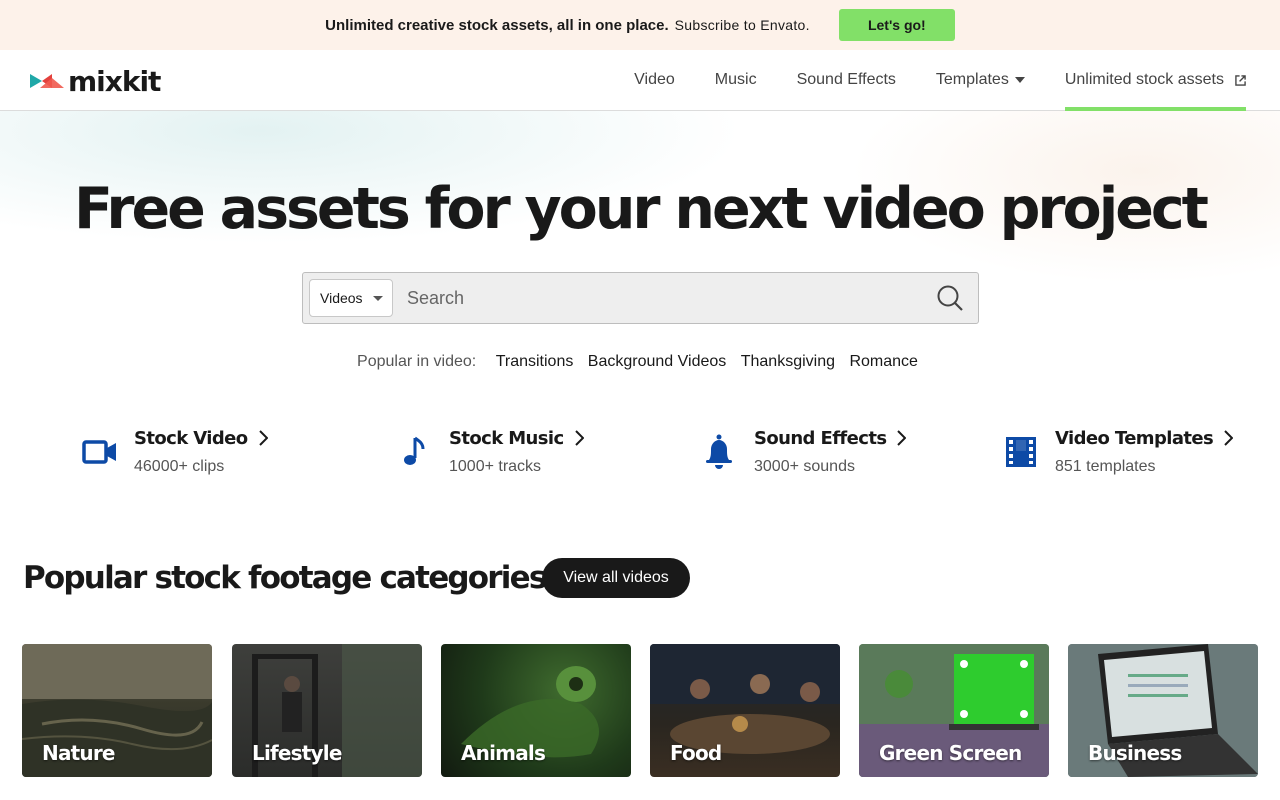  I want to click on stat-stock-music: Stock Music 1000+ tracks, so click(489, 451).